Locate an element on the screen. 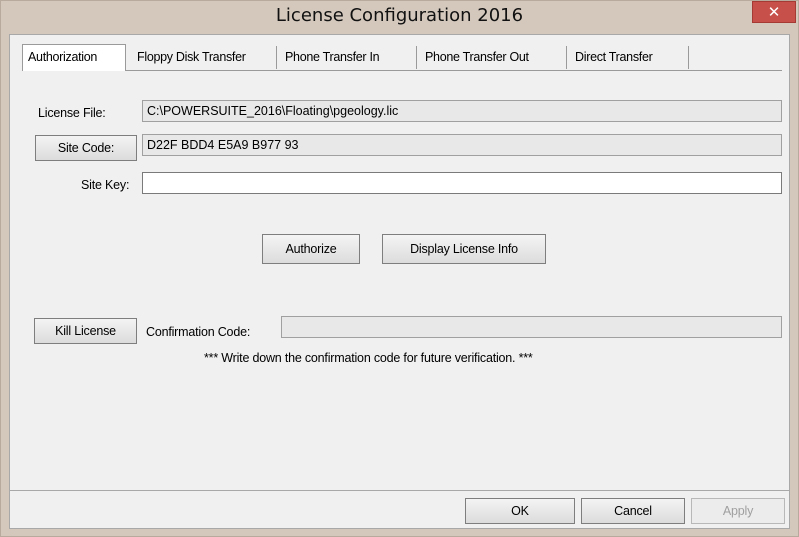 The image size is (799, 537). site-key-input is located at coordinates (462, 183).